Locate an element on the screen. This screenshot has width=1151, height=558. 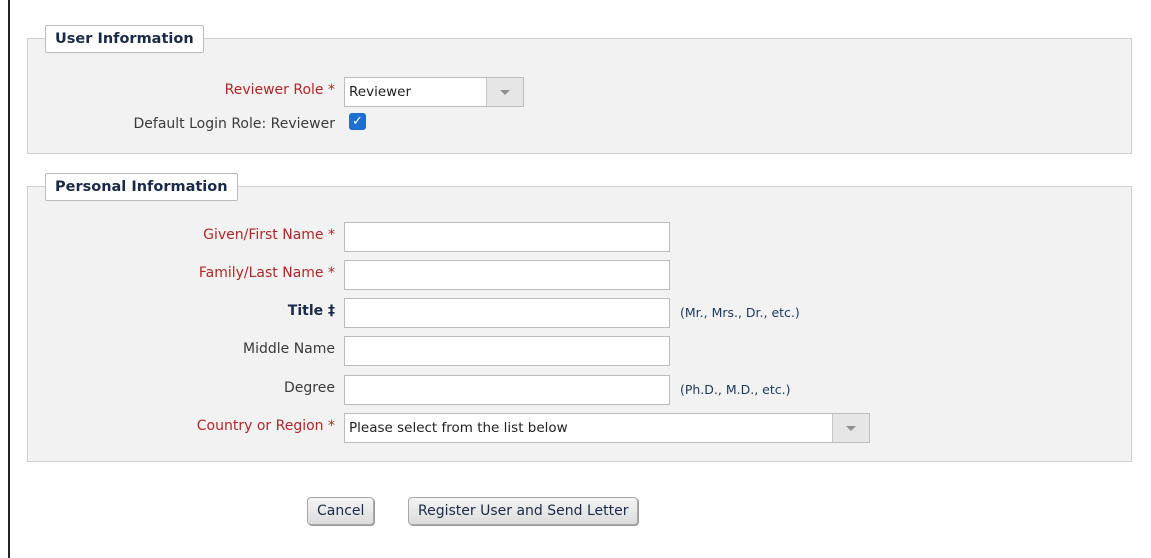
reviewer-role-label: Reviewer Role * is located at coordinates (279, 90).